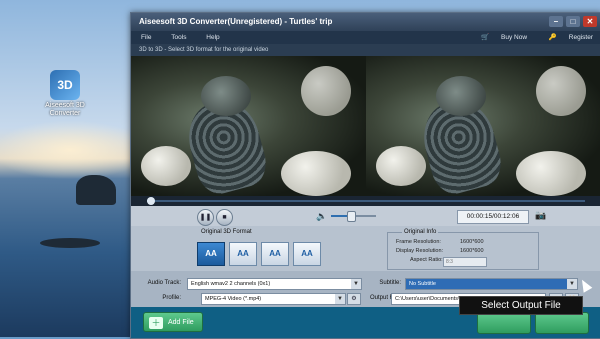 Image resolution: width=600 pixels, height=339 pixels. I want to click on desktop-shortcut: 3D Aiseesoft 3D Converter, so click(65, 94).